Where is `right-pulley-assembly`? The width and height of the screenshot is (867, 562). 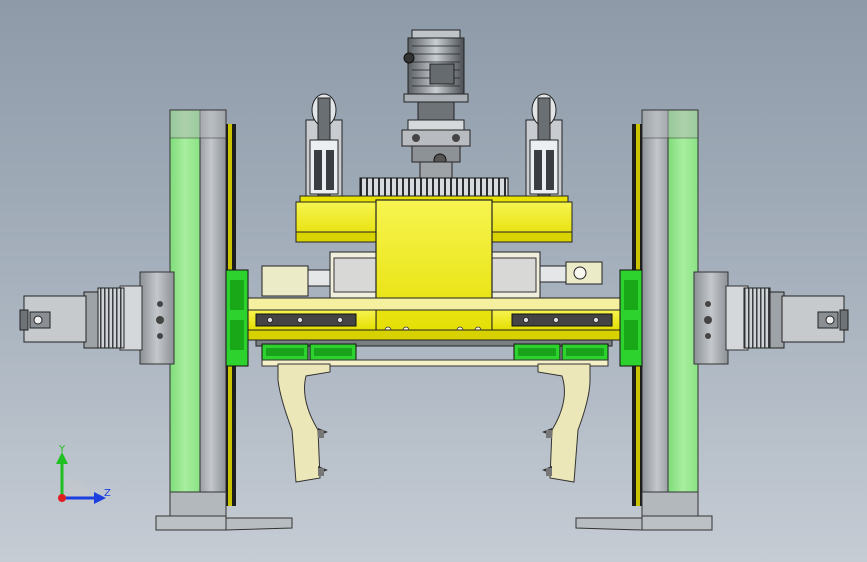 right-pulley-assembly is located at coordinates (544, 147).